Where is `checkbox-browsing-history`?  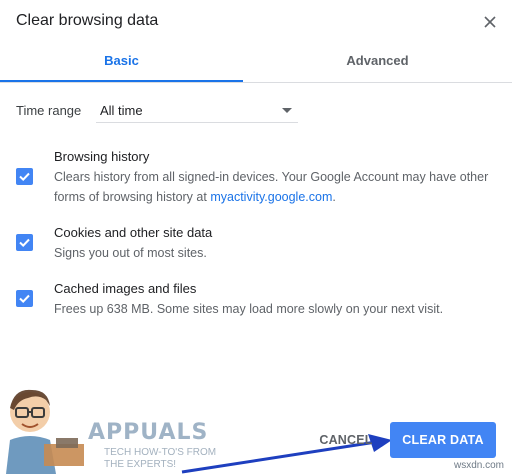
checkbox-browsing-history is located at coordinates (24, 176).